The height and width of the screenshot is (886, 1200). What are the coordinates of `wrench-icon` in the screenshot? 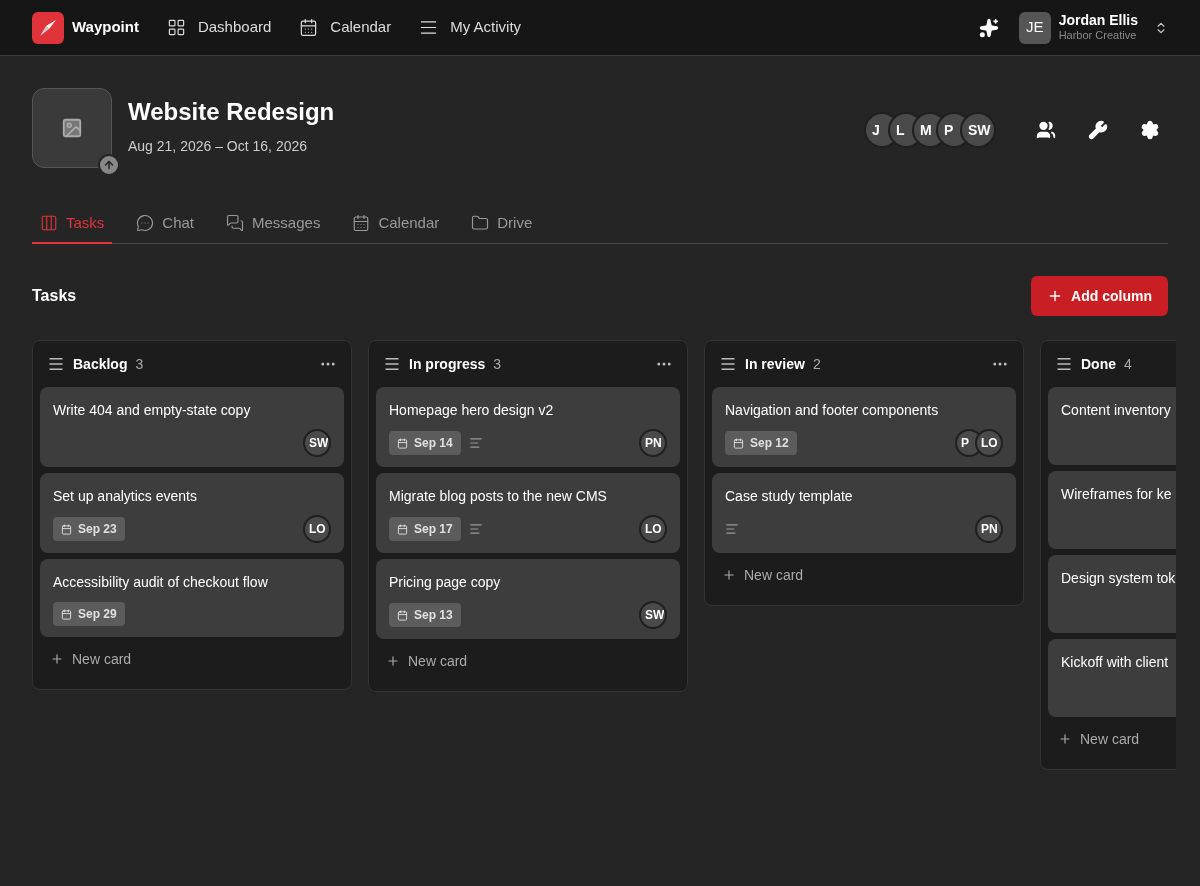 It's located at (1098, 130).